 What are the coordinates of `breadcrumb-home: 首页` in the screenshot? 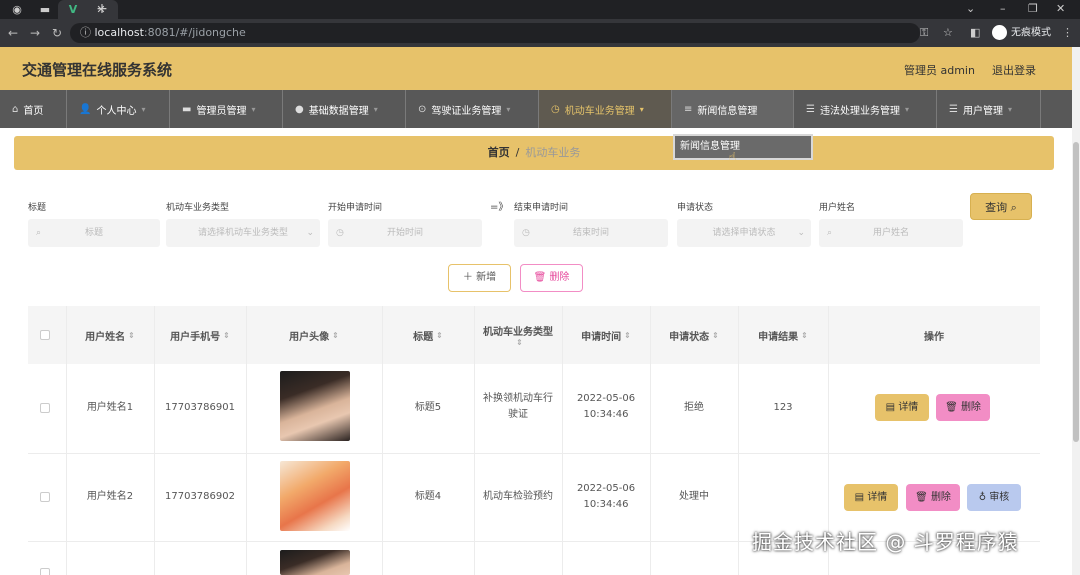 It's located at (499, 152).